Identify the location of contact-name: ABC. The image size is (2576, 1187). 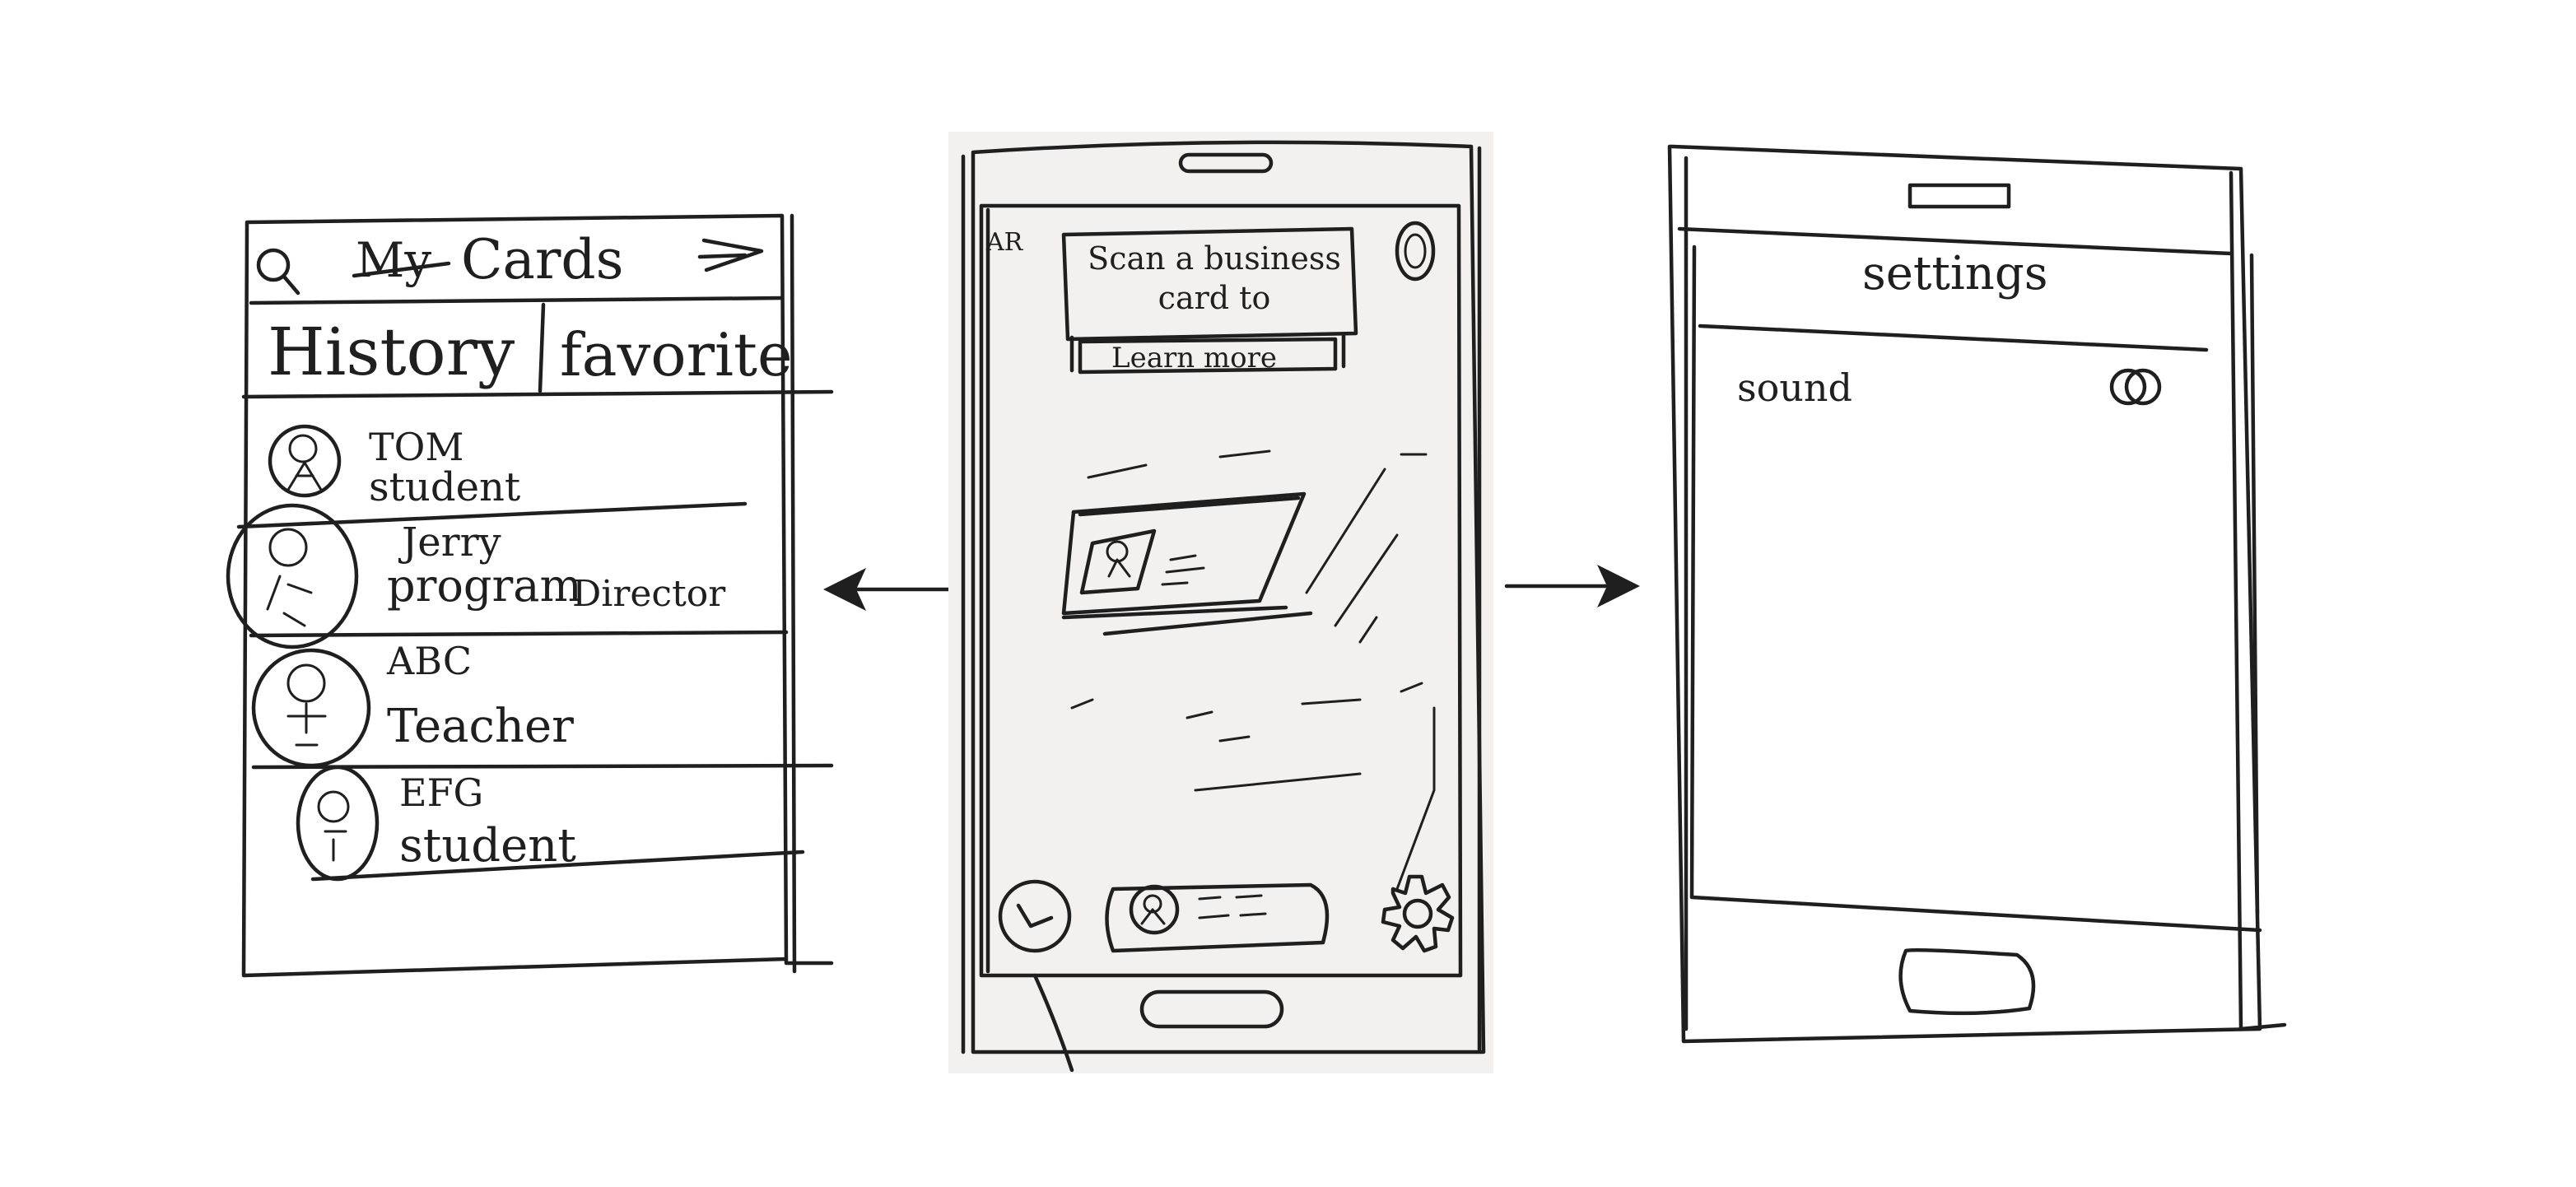
(429, 661).